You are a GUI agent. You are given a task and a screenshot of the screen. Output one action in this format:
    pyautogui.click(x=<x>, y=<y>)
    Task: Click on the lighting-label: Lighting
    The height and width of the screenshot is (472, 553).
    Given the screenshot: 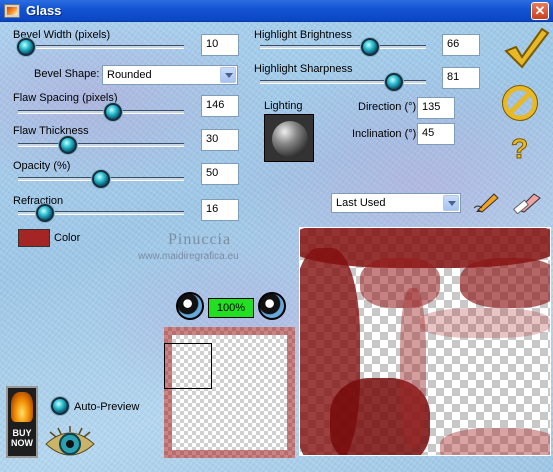 What is the action you would take?
    pyautogui.click(x=283, y=106)
    